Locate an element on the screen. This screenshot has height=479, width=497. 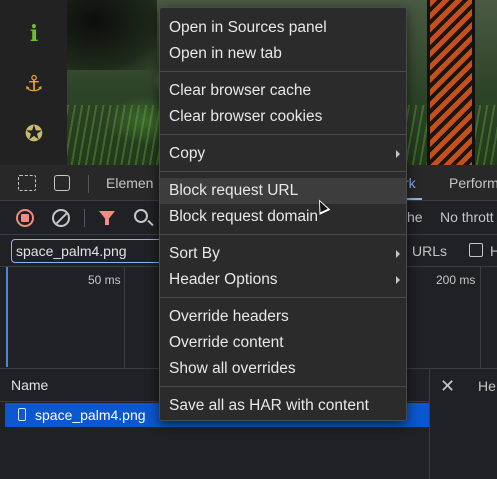
menu-item-show-overrides: Show all overrides is located at coordinates (283, 369).